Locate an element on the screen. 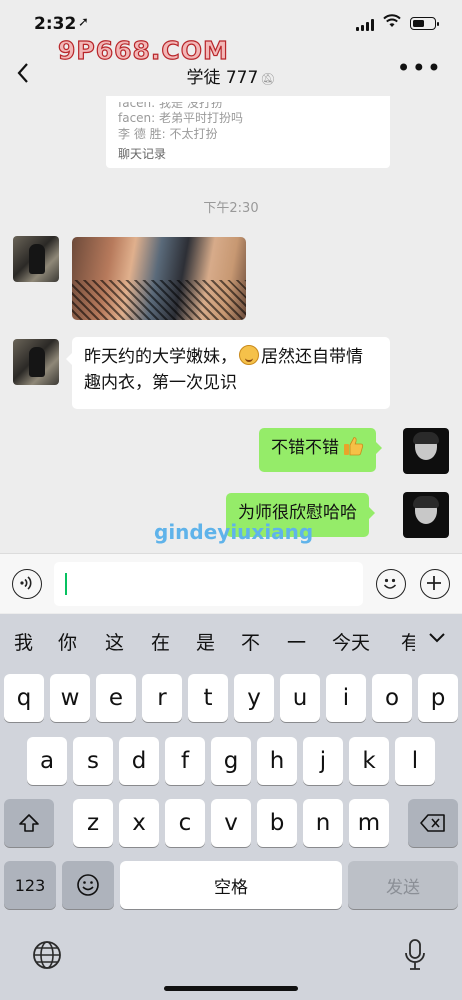 This screenshot has width=462, height=1000. text-caret is located at coordinates (66, 584).